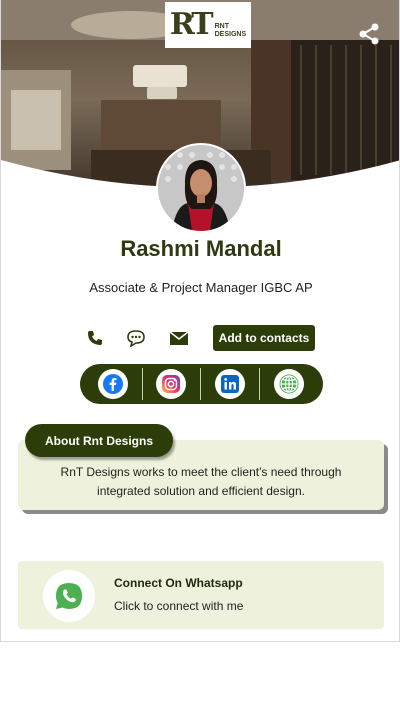 Image resolution: width=400 pixels, height=710 pixels. What do you see at coordinates (201, 287) in the screenshot?
I see `profile-title: Associate & Project Manager IGBC AP` at bounding box center [201, 287].